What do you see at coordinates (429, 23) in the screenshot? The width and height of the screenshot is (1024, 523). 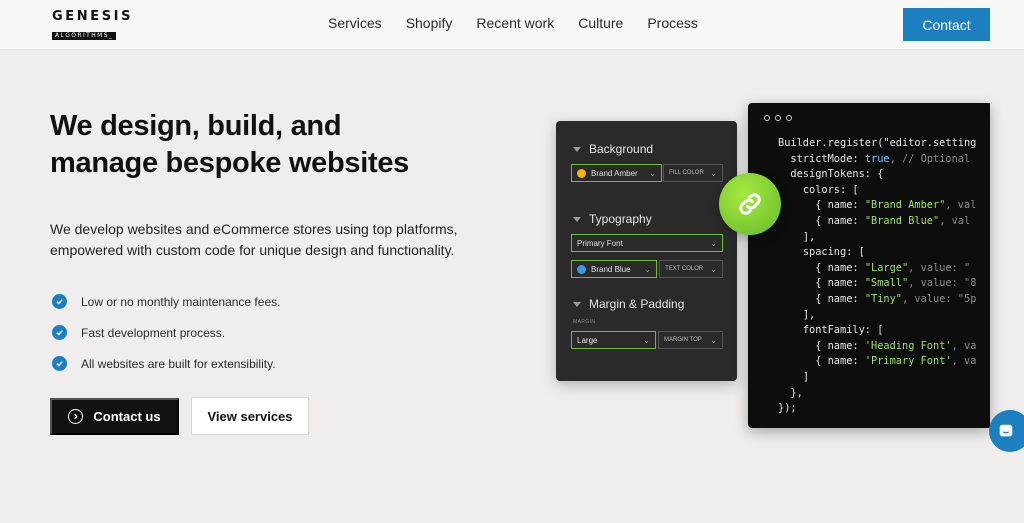 I see `nav-shopify: Shopify` at bounding box center [429, 23].